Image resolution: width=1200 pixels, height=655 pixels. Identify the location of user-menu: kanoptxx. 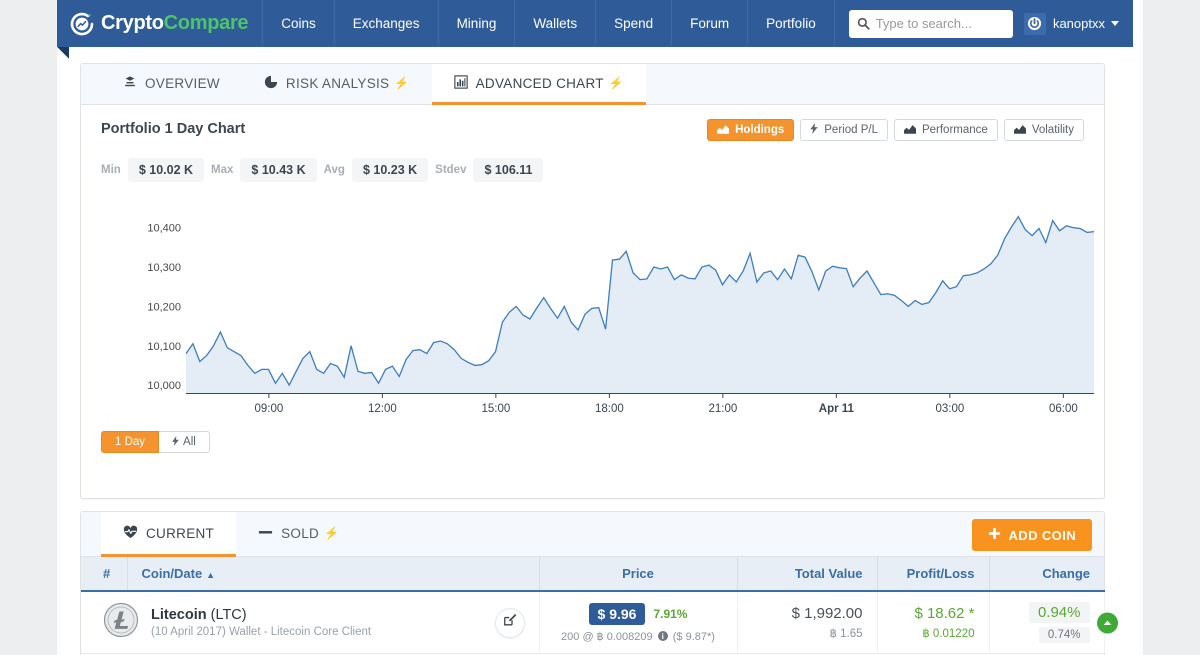
(1071, 23).